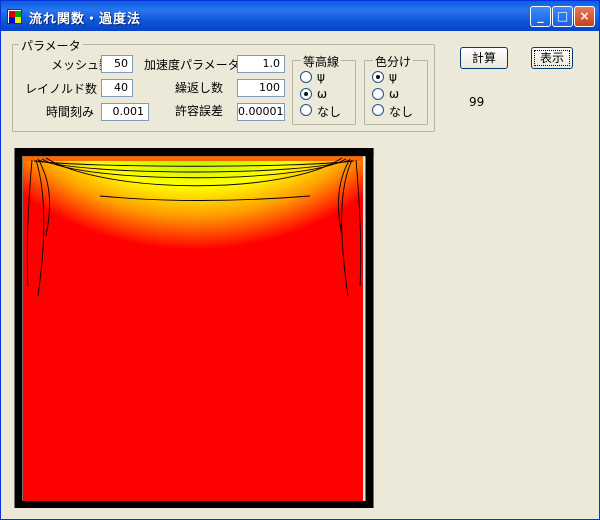  I want to click on timestep-label: 時間刻み, so click(70, 112).